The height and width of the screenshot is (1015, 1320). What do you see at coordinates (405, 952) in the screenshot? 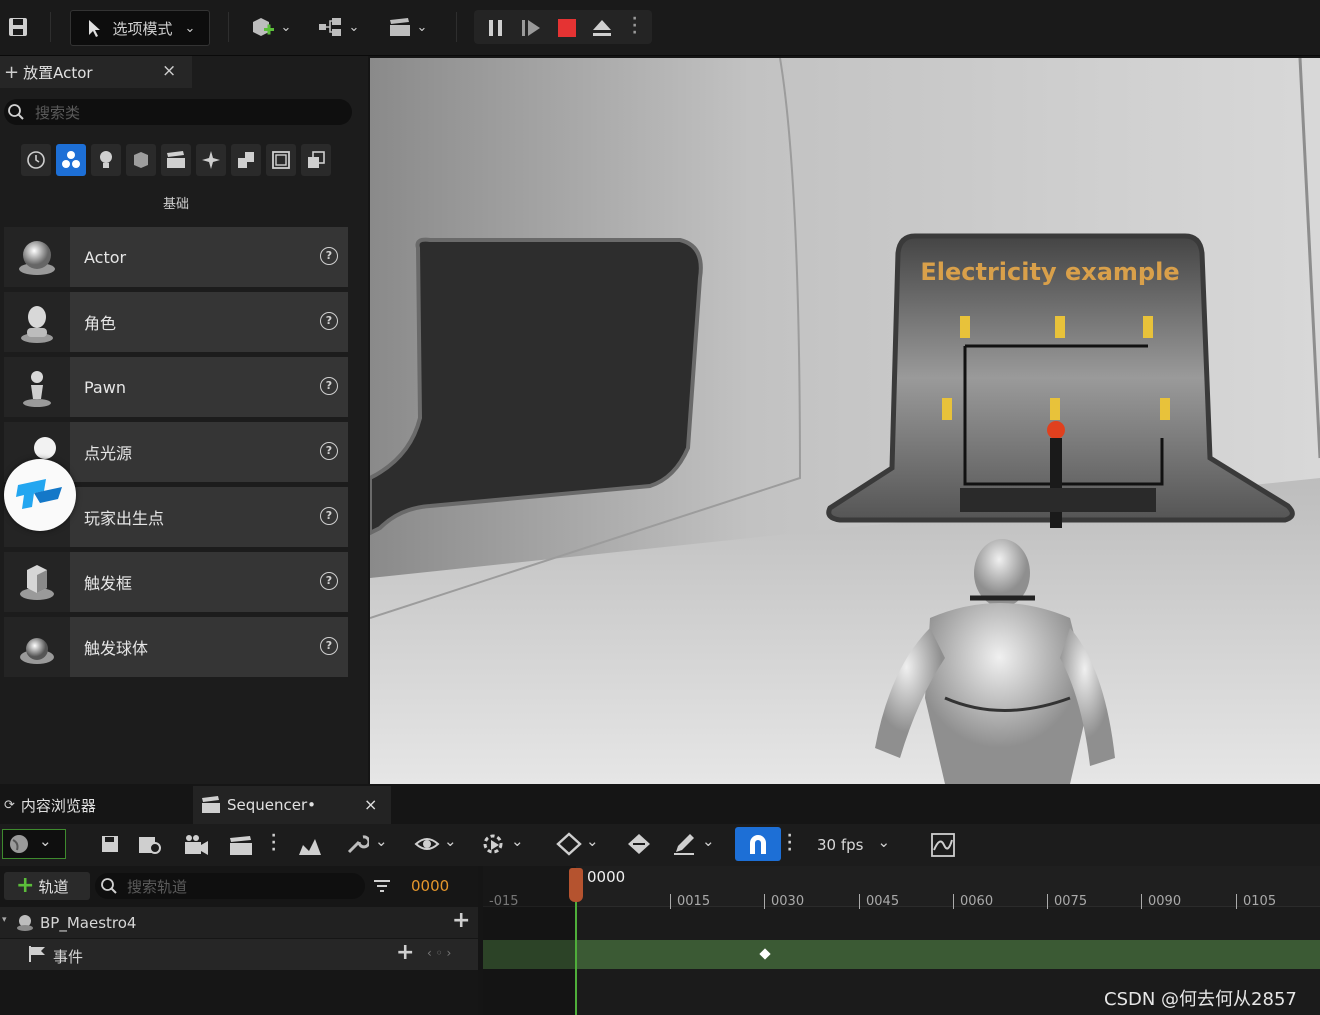
I see `add-key-icon: +` at bounding box center [405, 952].